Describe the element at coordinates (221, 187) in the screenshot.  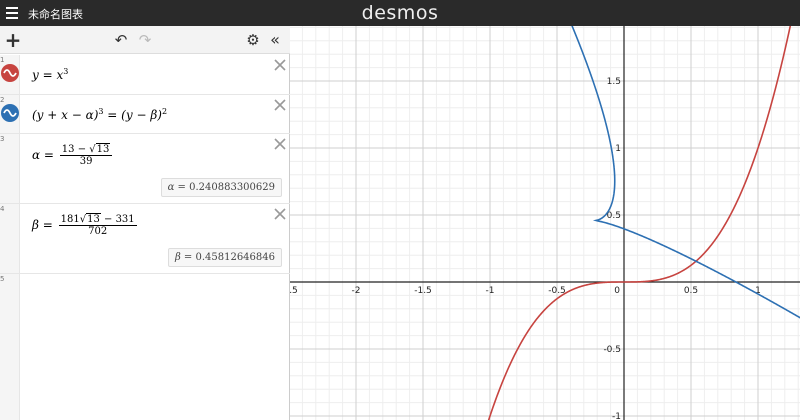
I see `value-readout: α = 0.240883300629` at that location.